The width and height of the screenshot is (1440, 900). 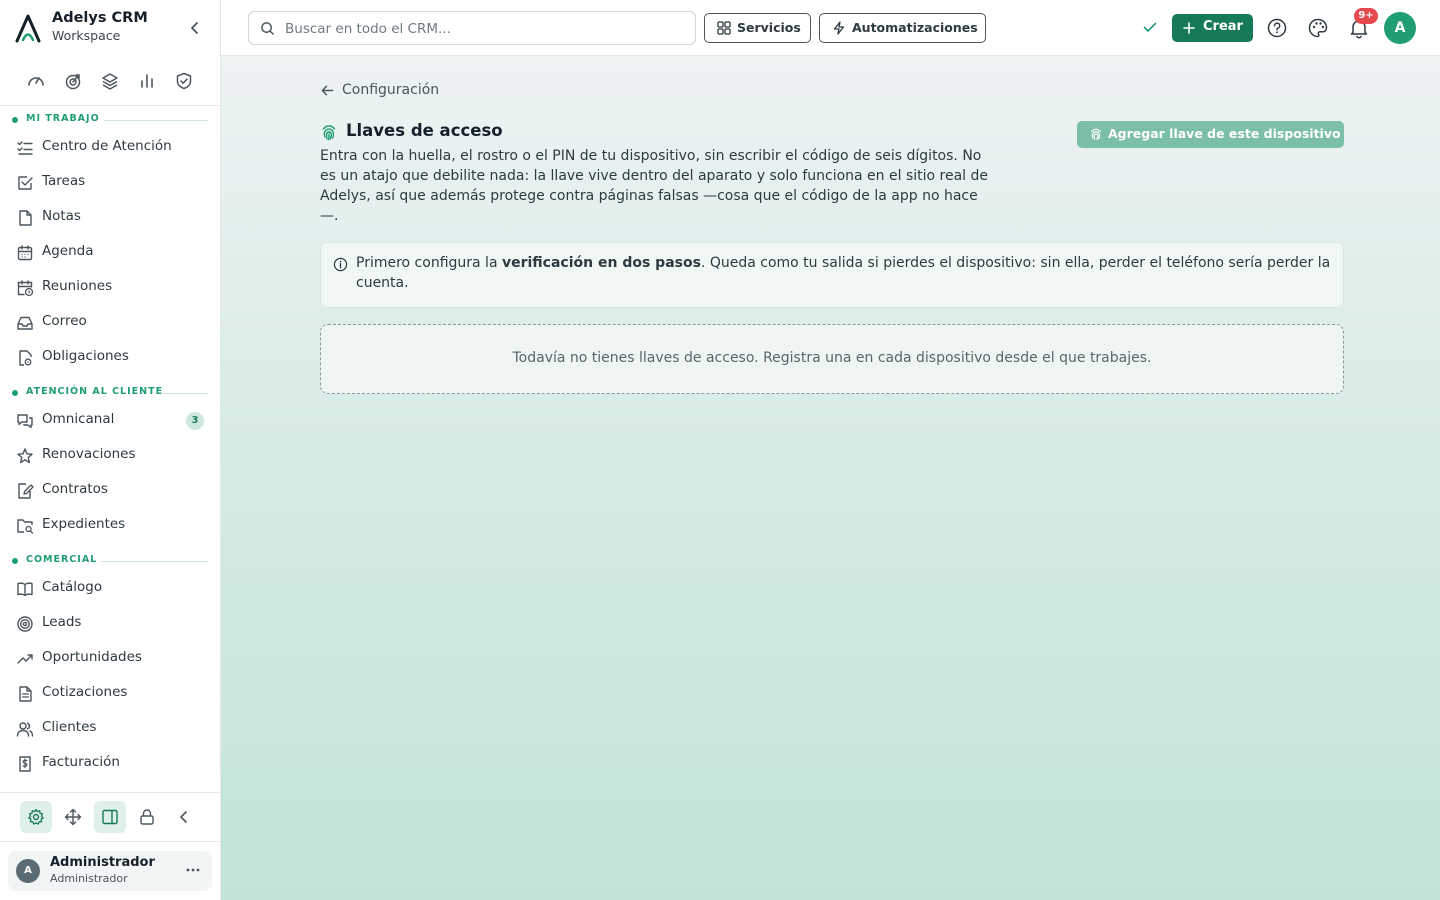 I want to click on sidebar-item-centro-de-atencion: Centro de Atención, so click(x=110, y=147).